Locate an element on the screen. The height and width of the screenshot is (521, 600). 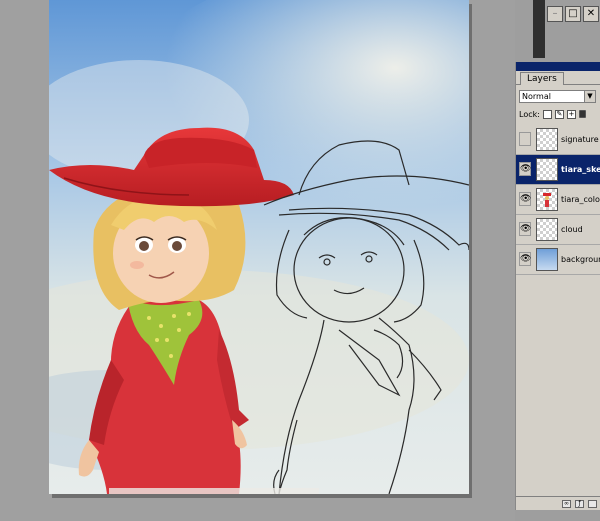
palette-tab-bar: Layers is located at coordinates (558, 78).